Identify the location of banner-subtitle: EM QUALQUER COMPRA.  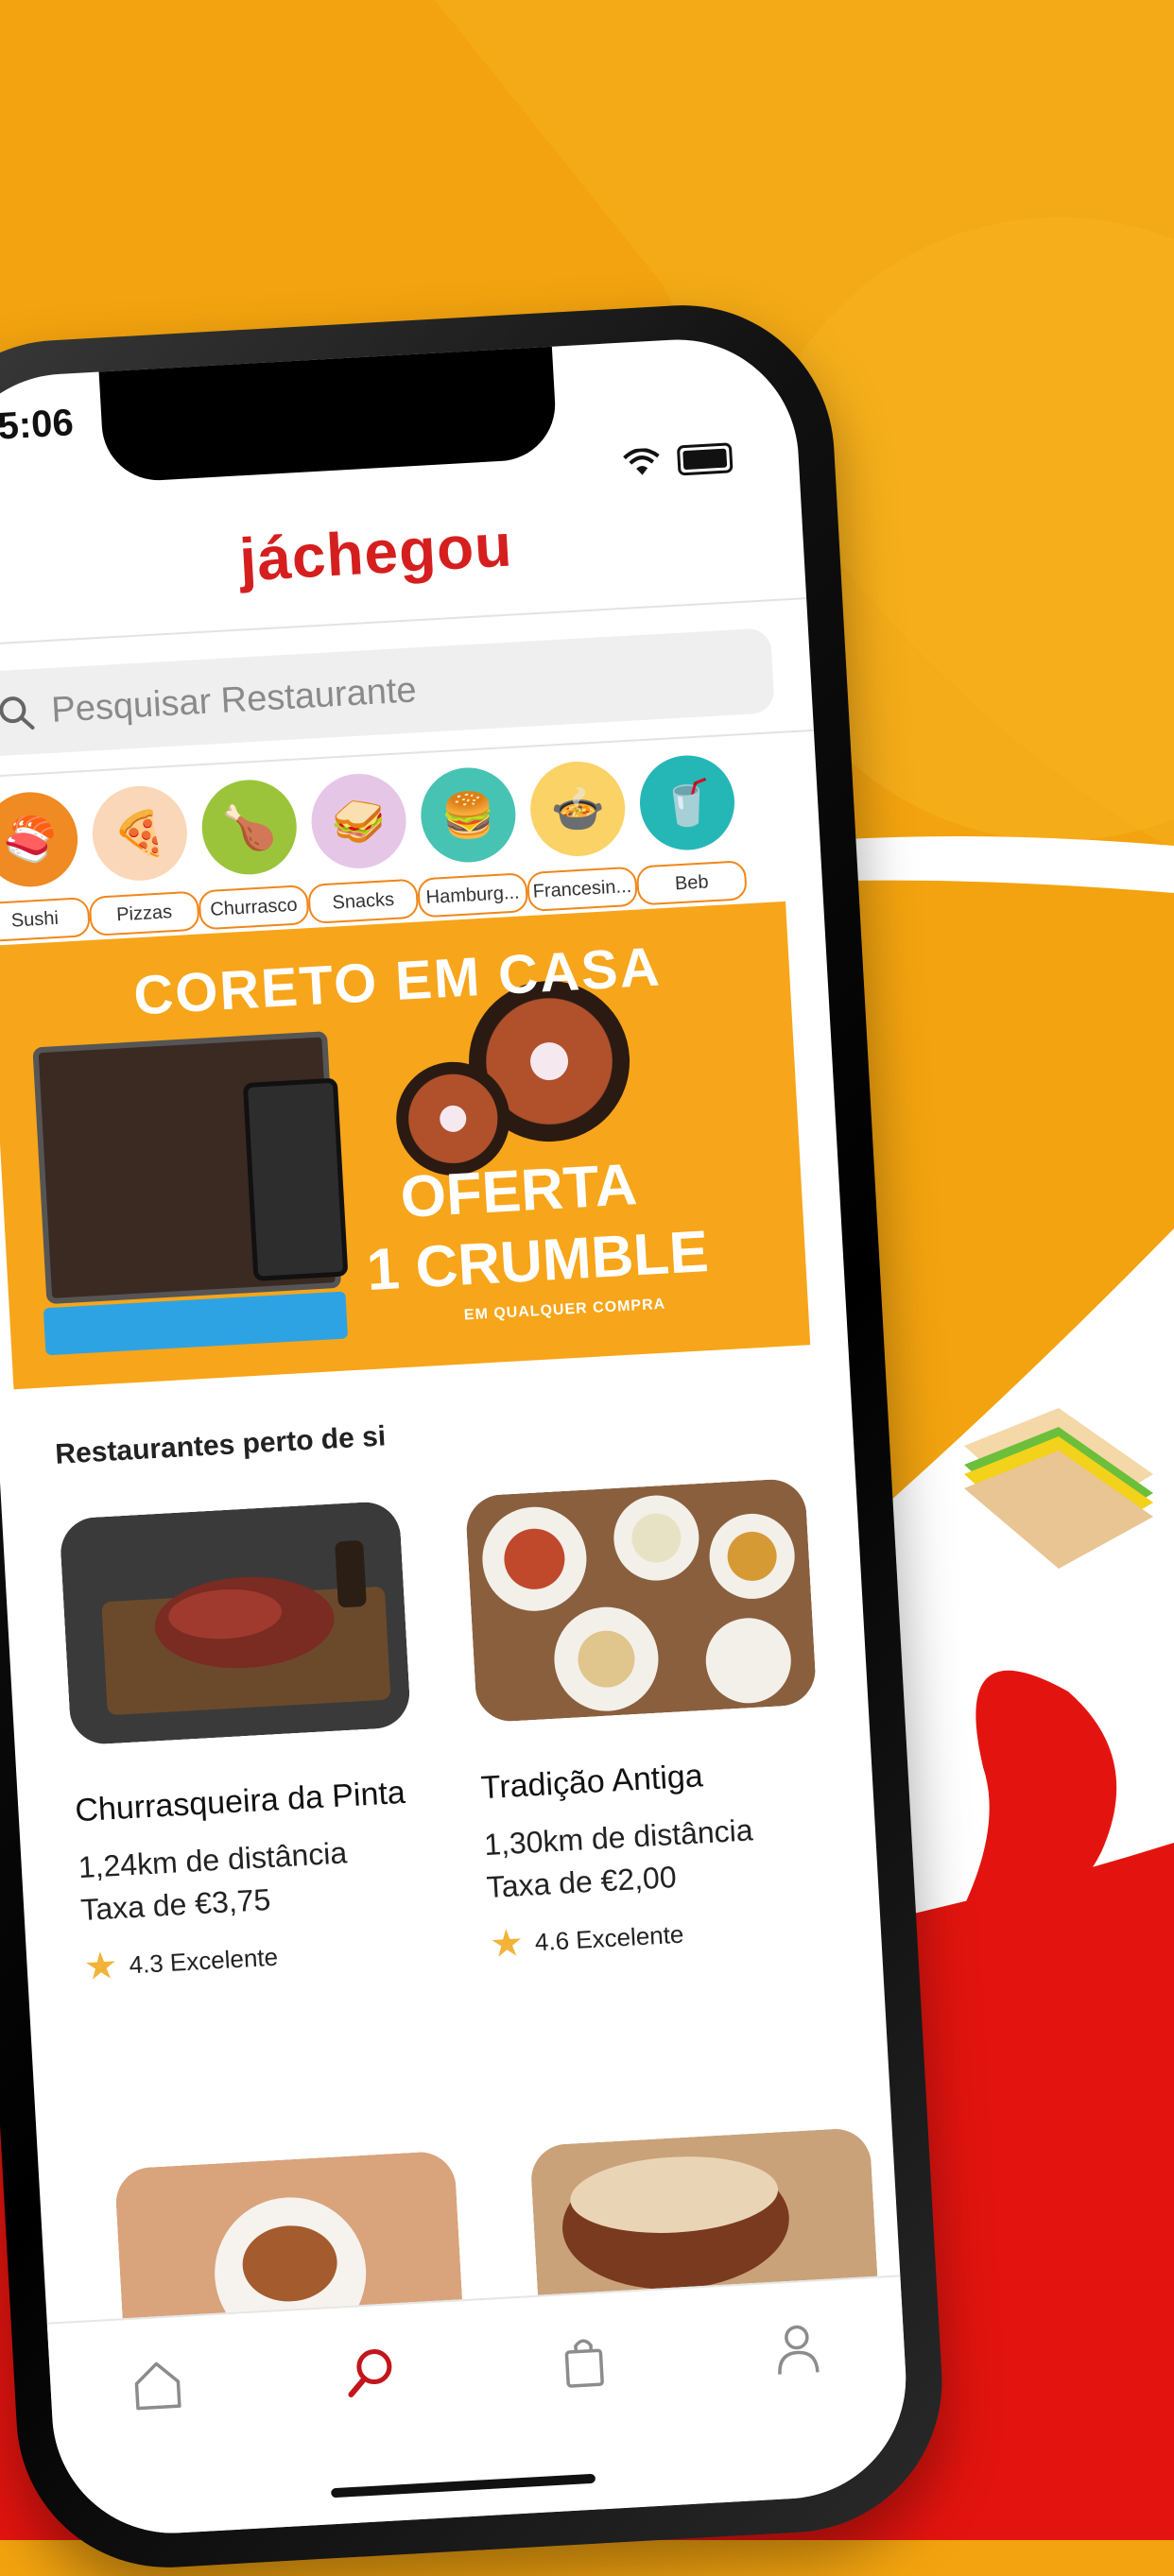
(564, 1310).